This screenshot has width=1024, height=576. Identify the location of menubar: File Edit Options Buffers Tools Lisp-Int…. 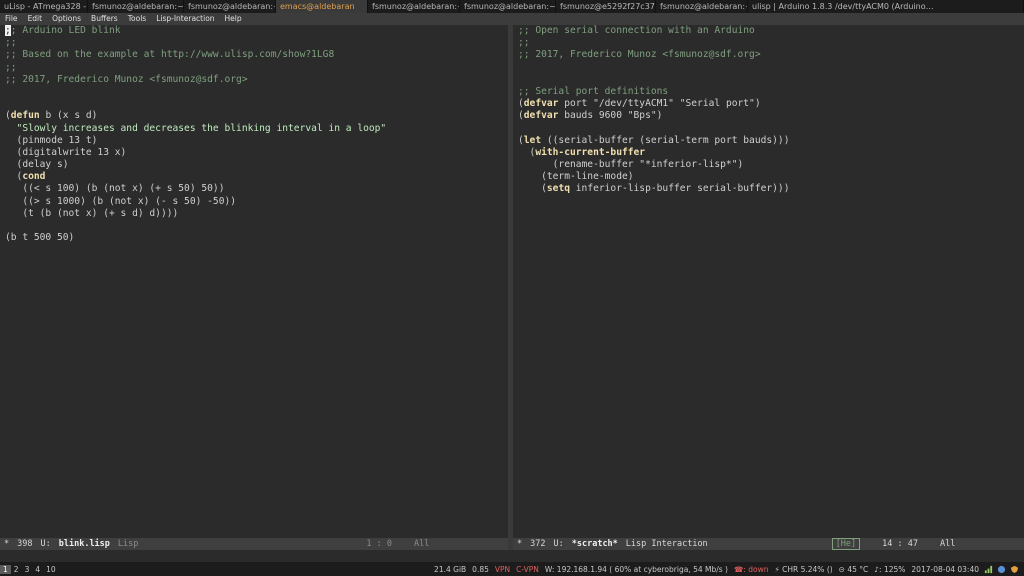
(512, 19).